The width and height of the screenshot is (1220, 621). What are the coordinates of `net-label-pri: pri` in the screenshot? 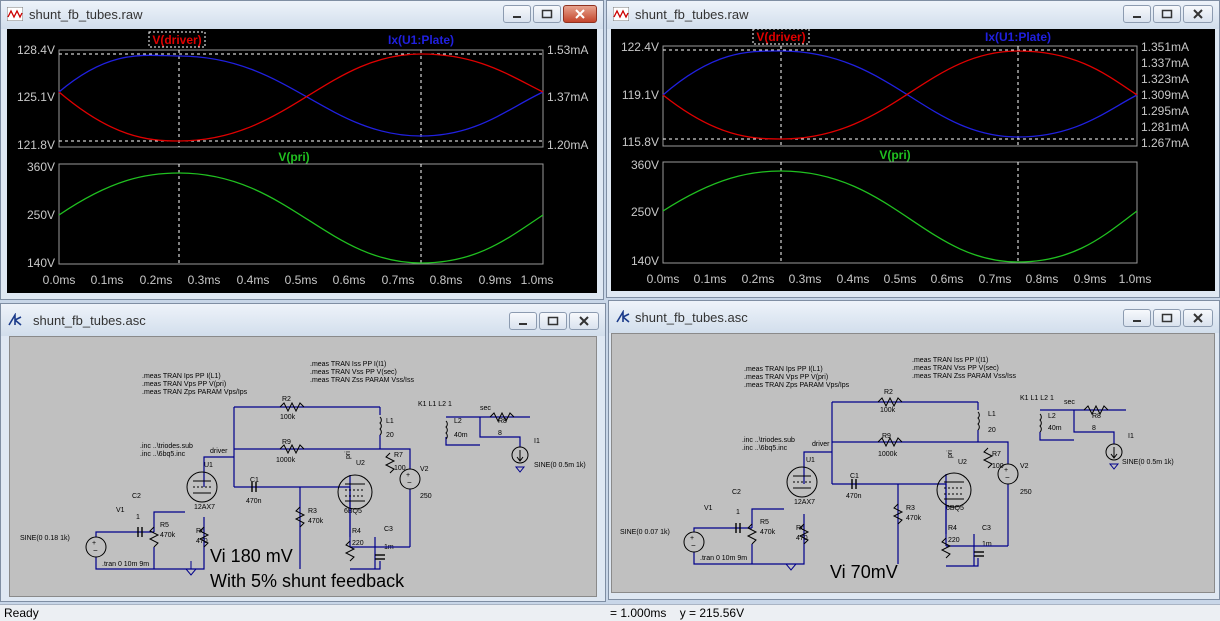 It's located at (950, 454).